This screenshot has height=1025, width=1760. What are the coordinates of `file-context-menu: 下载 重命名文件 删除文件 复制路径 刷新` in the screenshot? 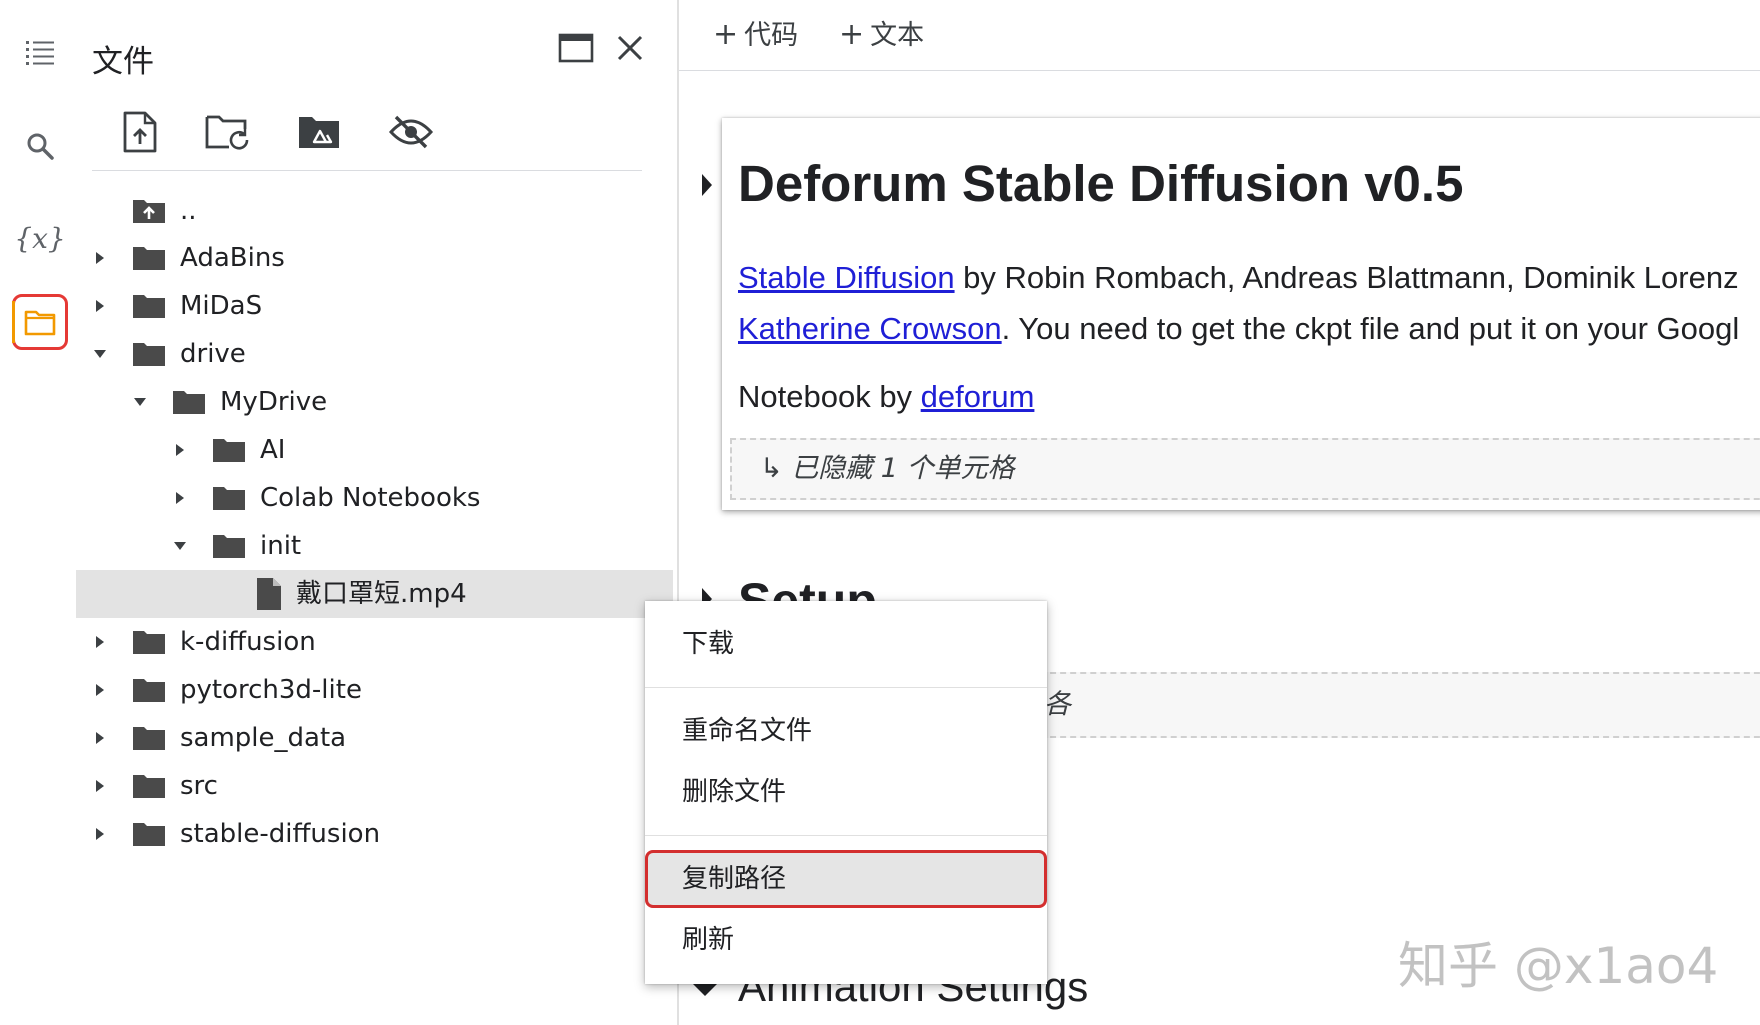 It's located at (846, 792).